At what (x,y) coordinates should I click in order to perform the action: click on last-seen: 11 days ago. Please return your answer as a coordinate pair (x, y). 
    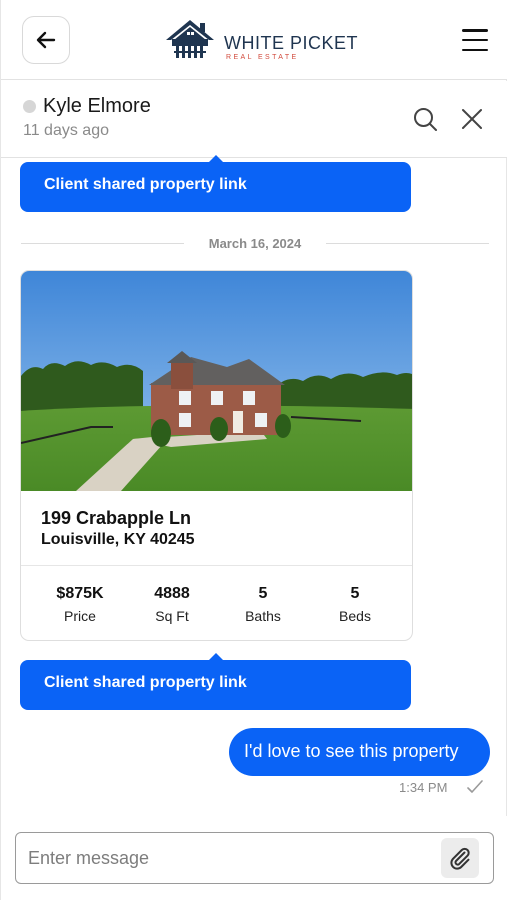
    Looking at the image, I should click on (66, 130).